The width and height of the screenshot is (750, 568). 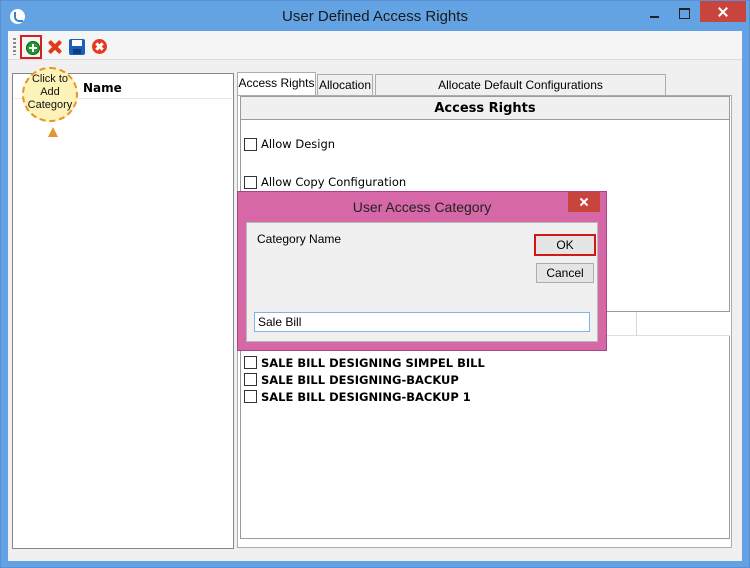 I want to click on list-item: SALE BILL DESIGNING-BACKUP 1, so click(x=366, y=397).